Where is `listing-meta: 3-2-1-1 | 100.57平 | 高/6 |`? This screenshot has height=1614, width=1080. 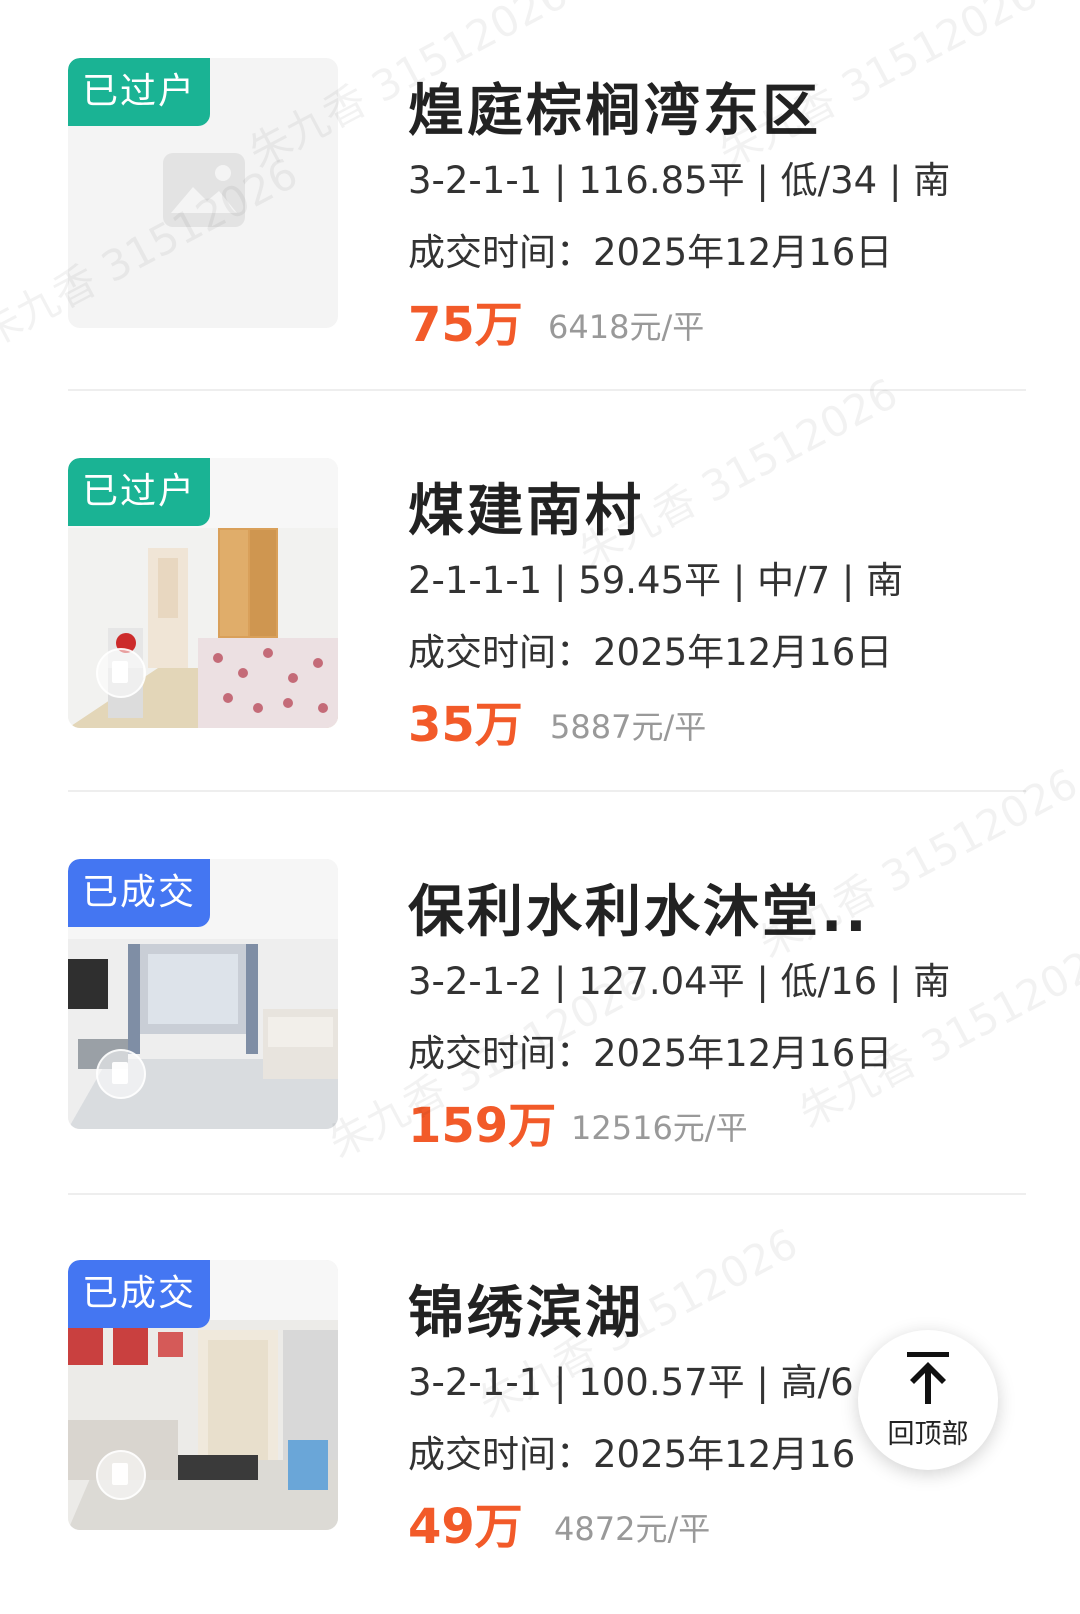
listing-meta: 3-2-1-1 | 100.57平 | 高/6 | is located at coordinates (643, 1382).